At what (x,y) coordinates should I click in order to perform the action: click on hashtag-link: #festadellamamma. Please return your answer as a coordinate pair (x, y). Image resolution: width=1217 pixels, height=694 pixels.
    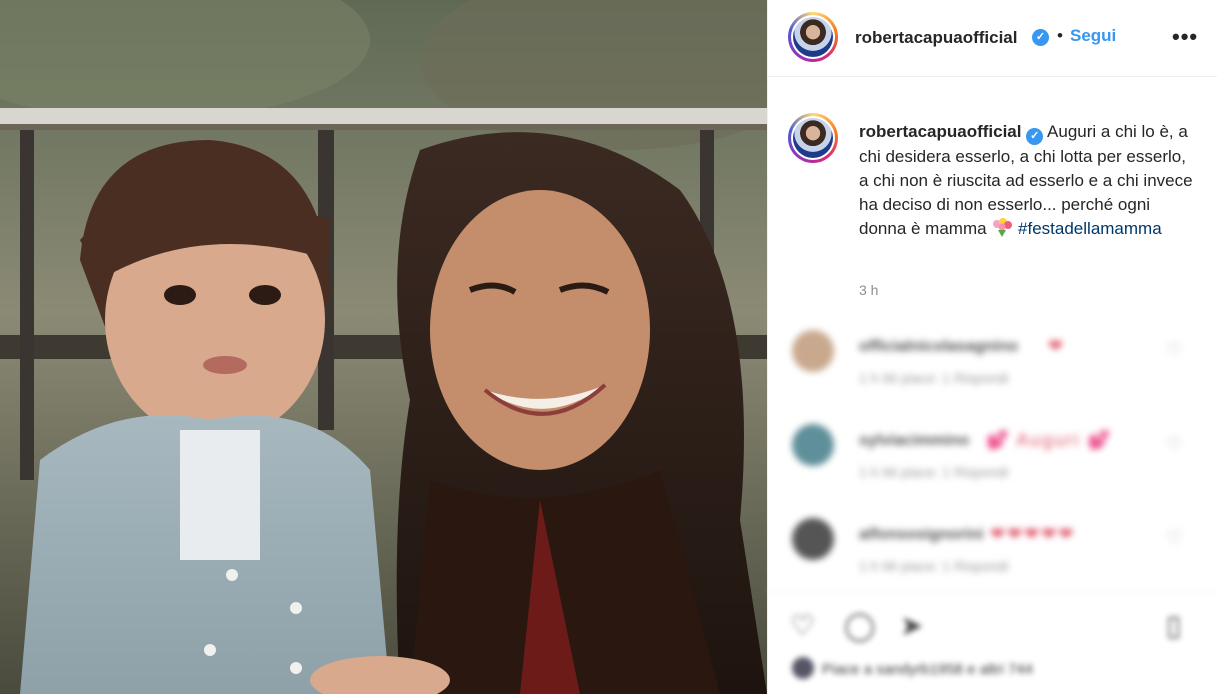
    Looking at the image, I should click on (1090, 228).